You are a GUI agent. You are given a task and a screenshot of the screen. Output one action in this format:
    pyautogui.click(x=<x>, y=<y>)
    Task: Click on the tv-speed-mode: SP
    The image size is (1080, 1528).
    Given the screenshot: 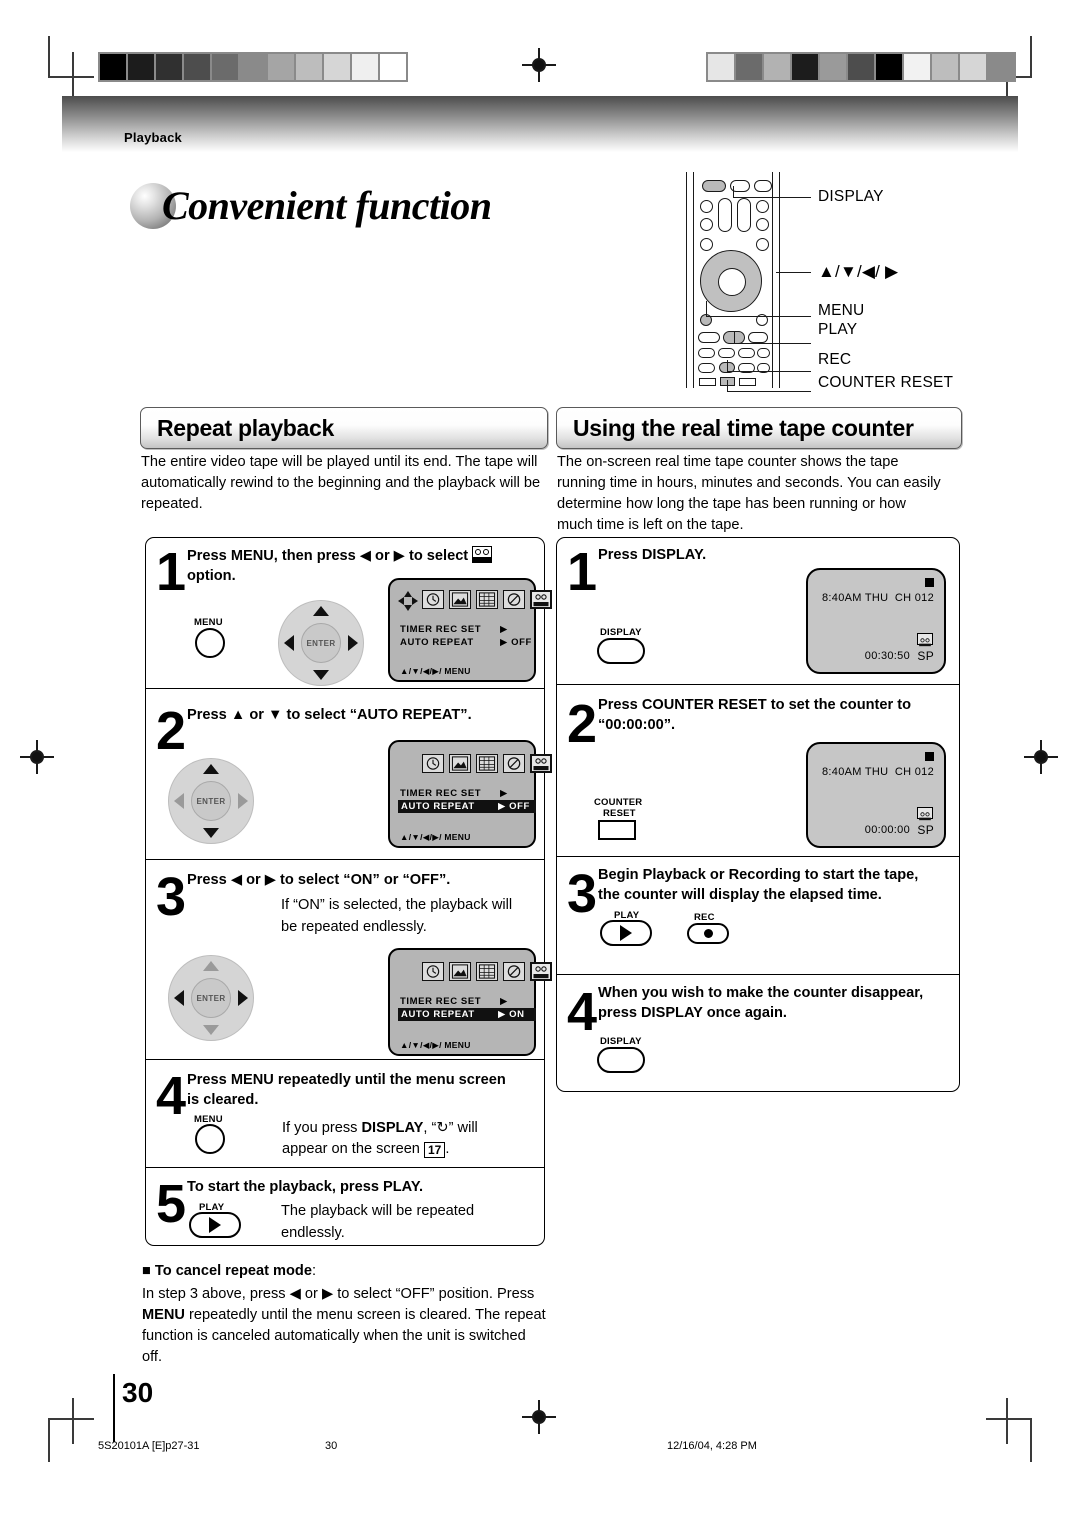 What is the action you would take?
    pyautogui.click(x=925, y=830)
    